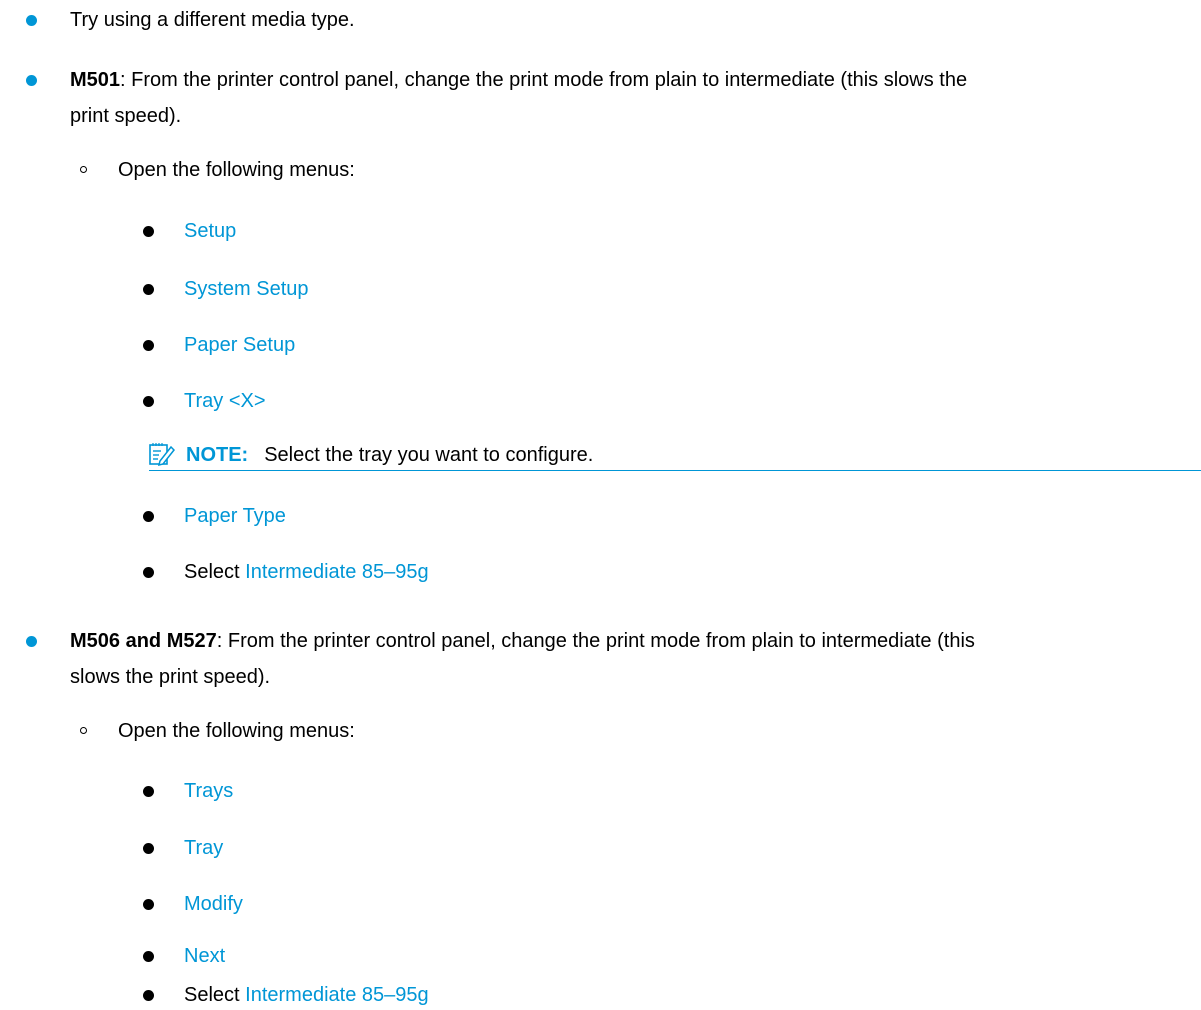 This screenshot has height=1010, width=1201. Describe the element at coordinates (236, 731) in the screenshot. I see `m506-open-menus: Open the following menus:` at that location.